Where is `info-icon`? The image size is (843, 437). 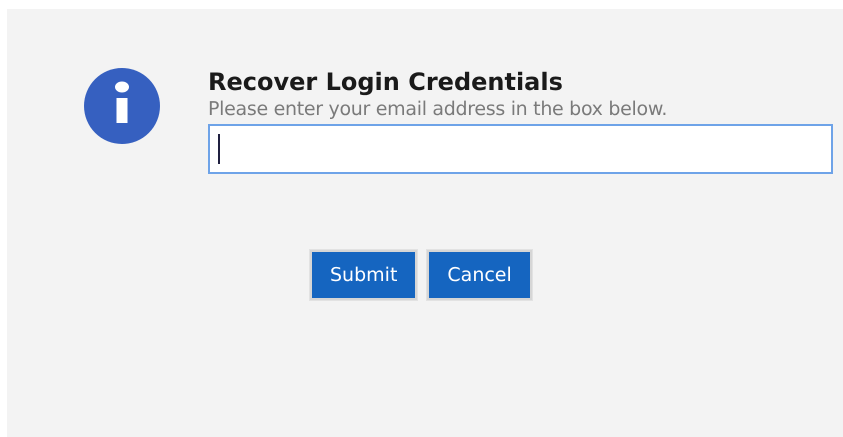 info-icon is located at coordinates (122, 106).